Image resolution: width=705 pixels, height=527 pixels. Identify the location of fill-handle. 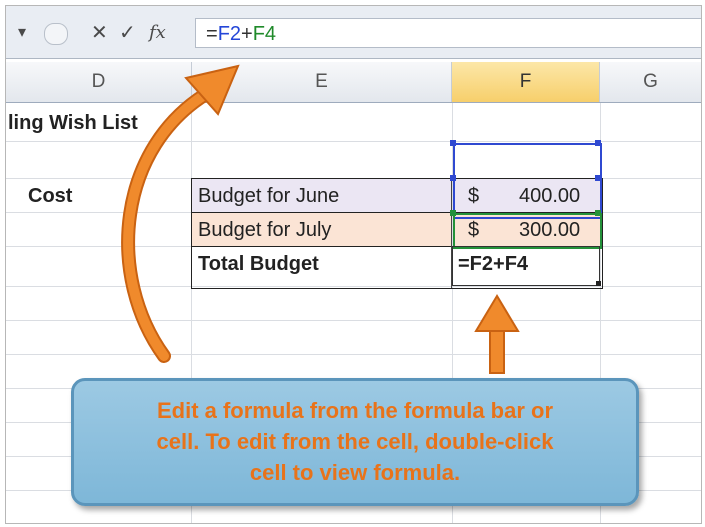
(598, 283).